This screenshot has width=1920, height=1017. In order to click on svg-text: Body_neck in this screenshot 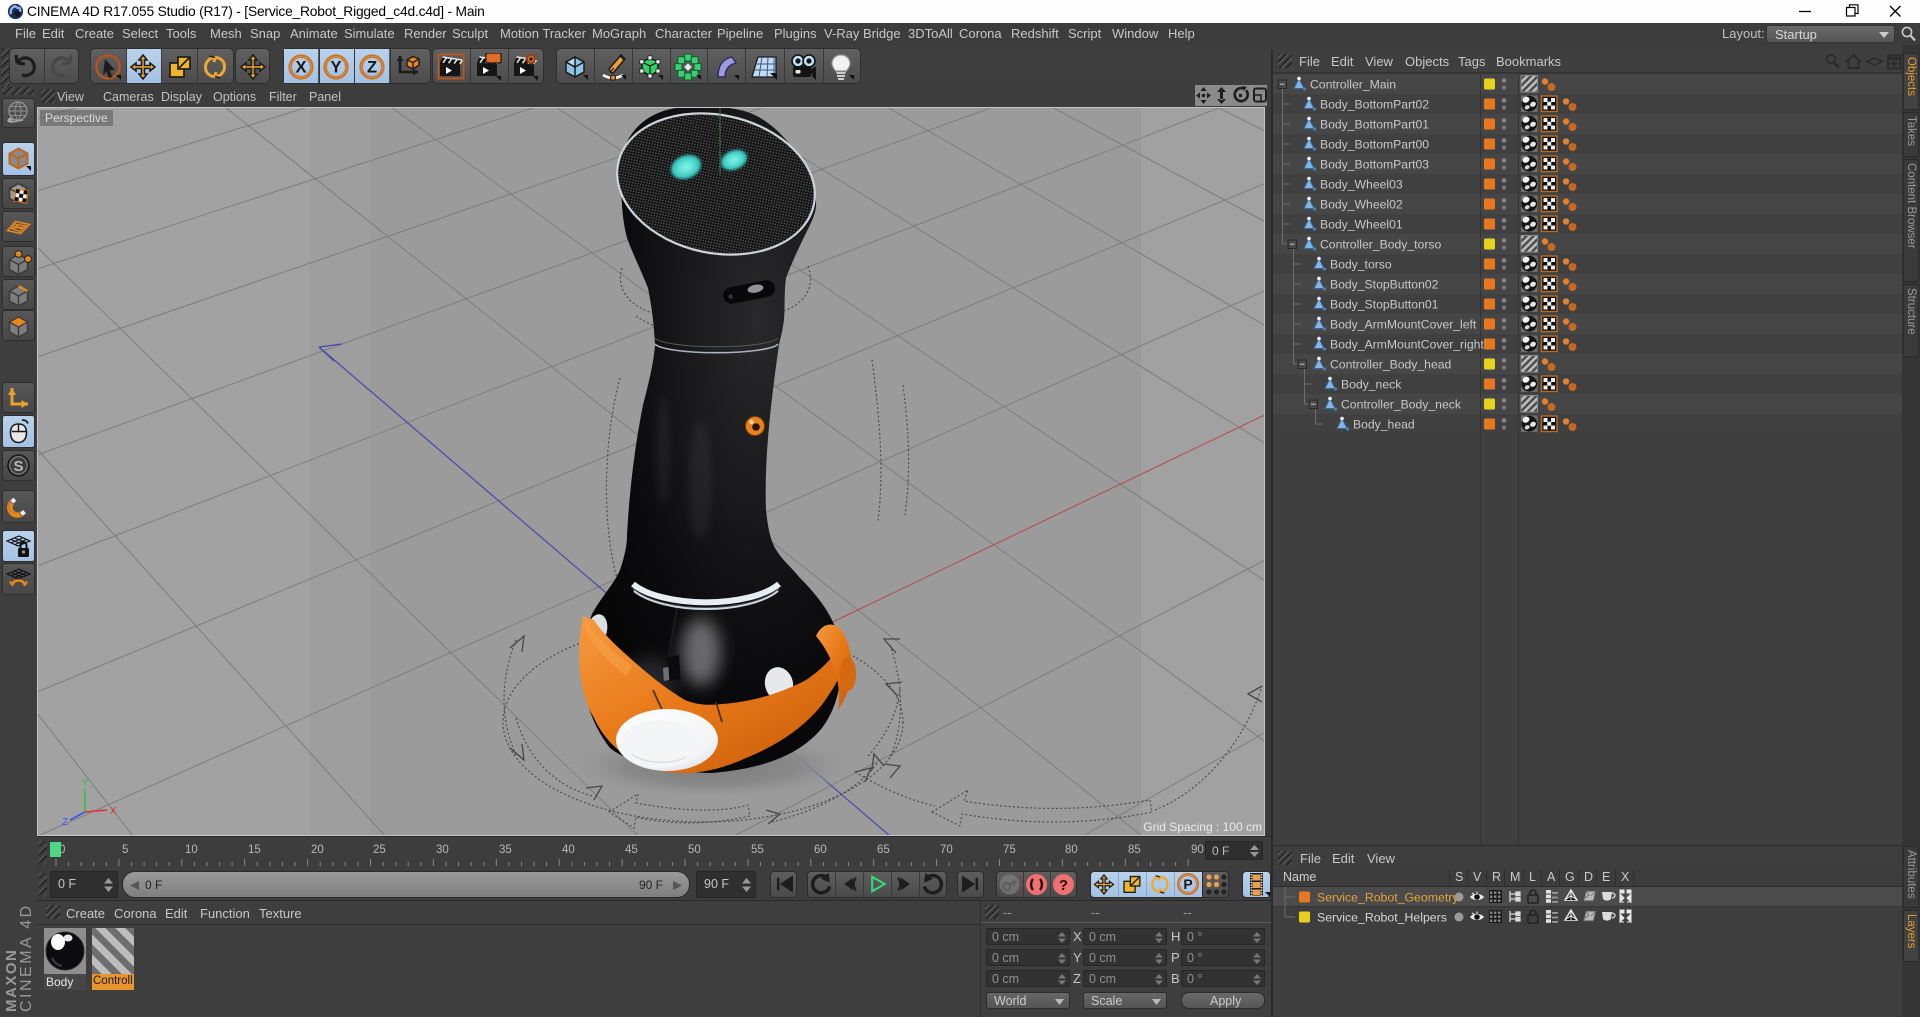, I will do `click(1371, 385)`.